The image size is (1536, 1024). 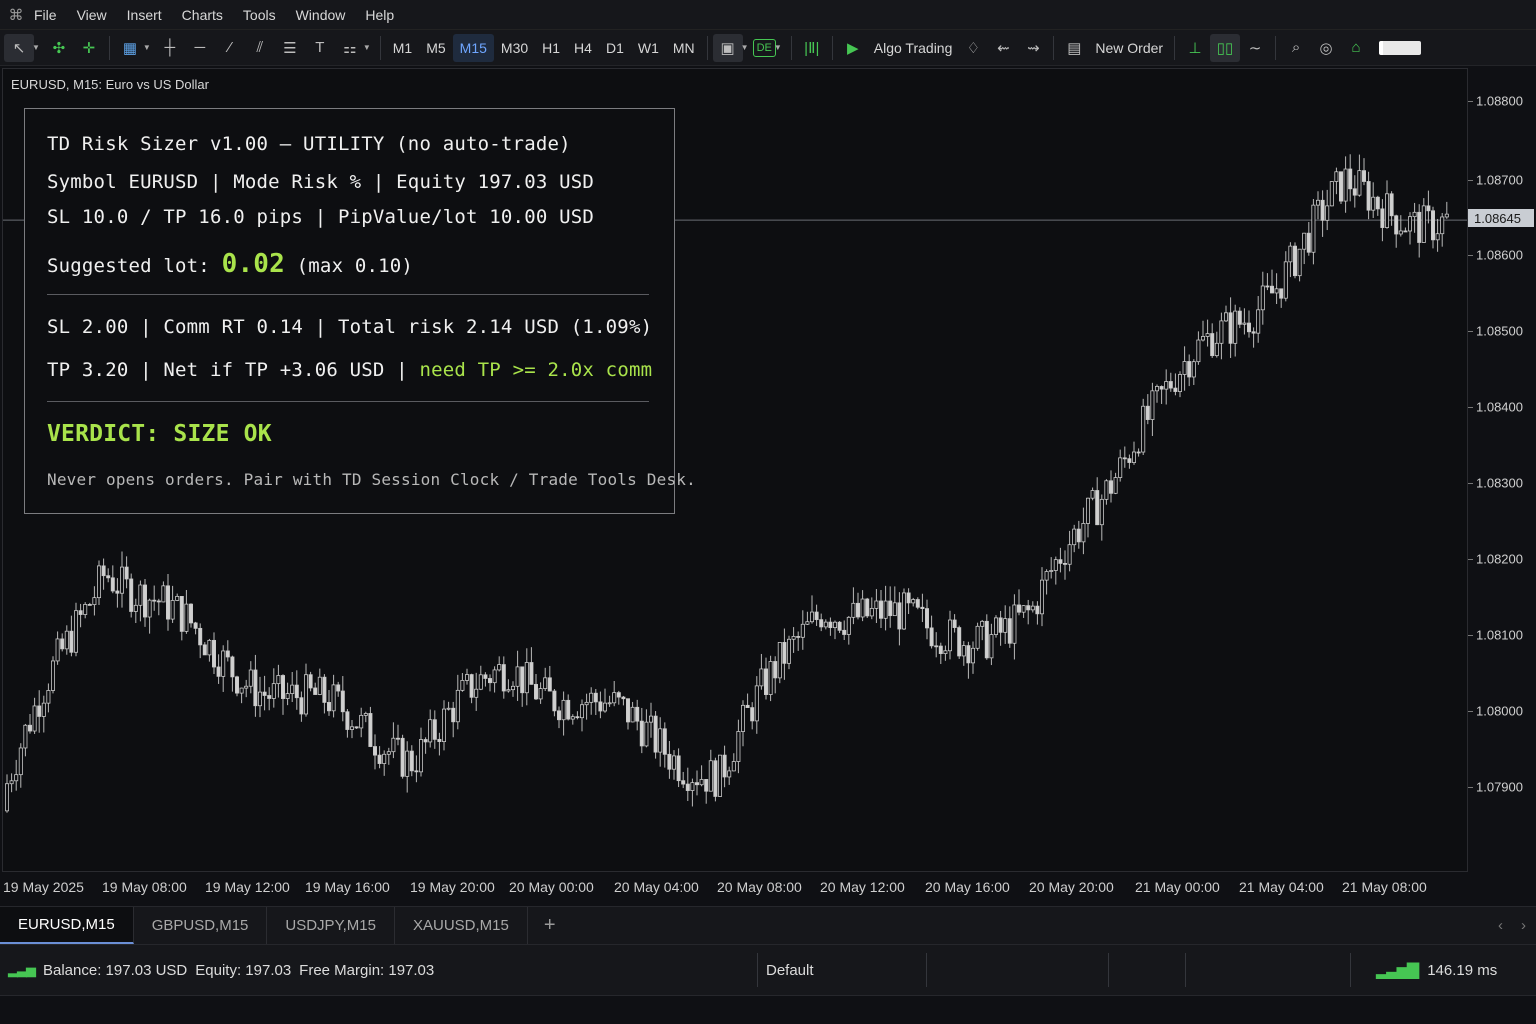 What do you see at coordinates (1033, 48) in the screenshot?
I see `signal-out-icon: ⇝` at bounding box center [1033, 48].